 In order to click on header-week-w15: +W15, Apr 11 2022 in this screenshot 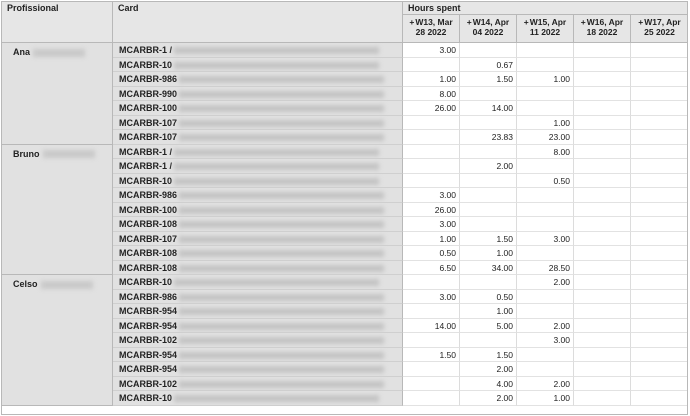, I will do `click(545, 29)`.